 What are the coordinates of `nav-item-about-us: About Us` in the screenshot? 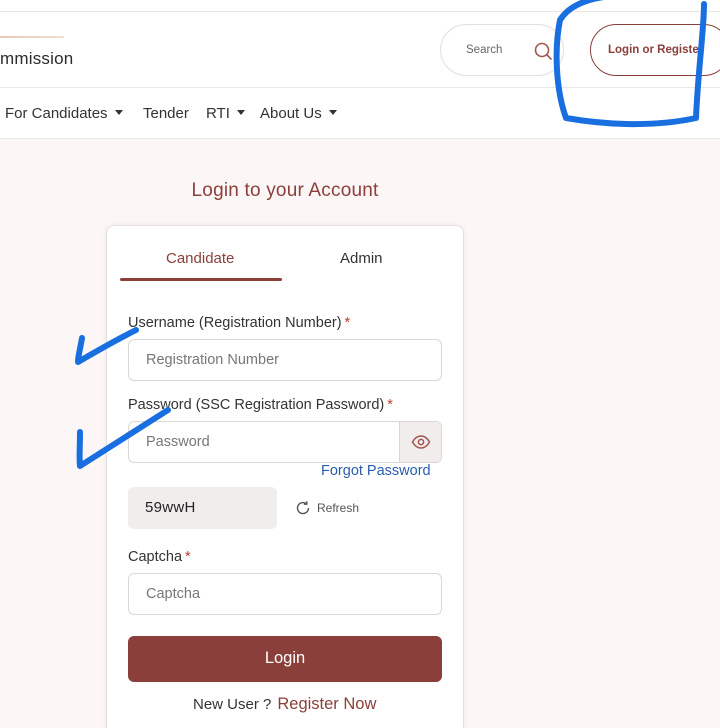 It's located at (298, 113).